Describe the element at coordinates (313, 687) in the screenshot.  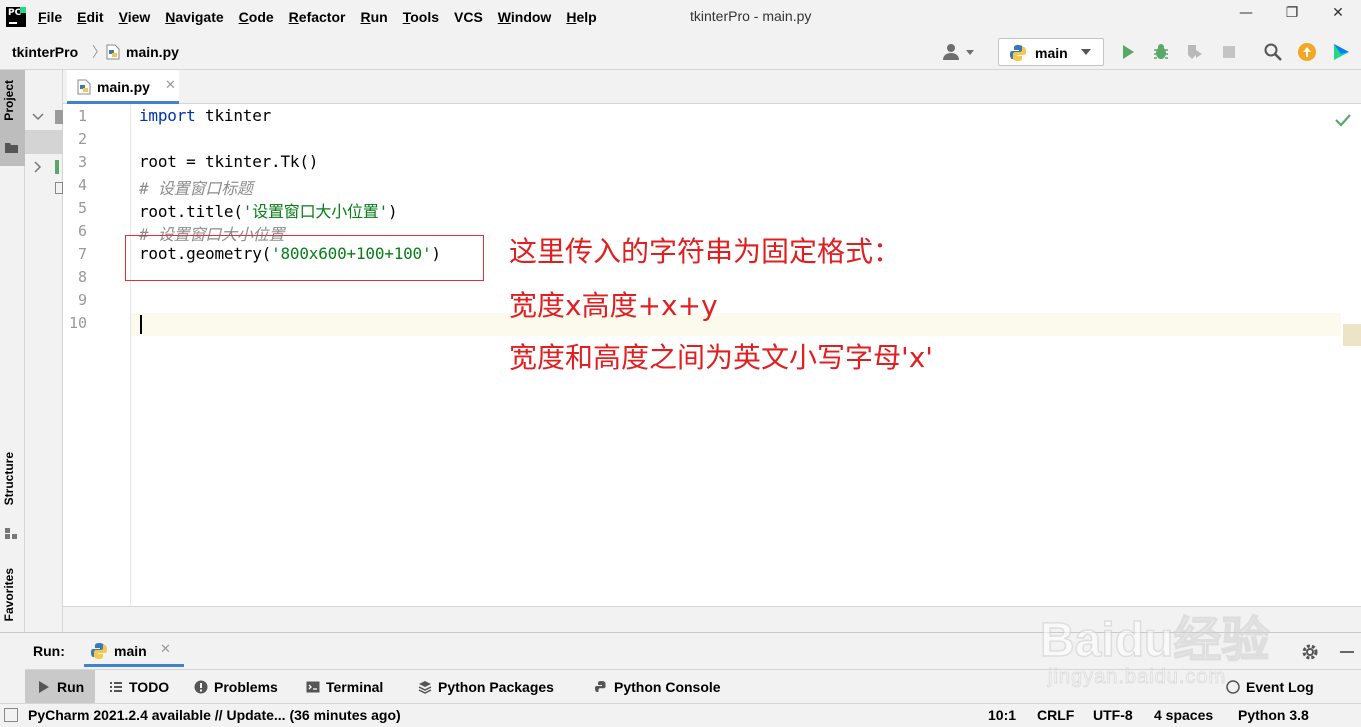
I see `terminal-icon` at that location.